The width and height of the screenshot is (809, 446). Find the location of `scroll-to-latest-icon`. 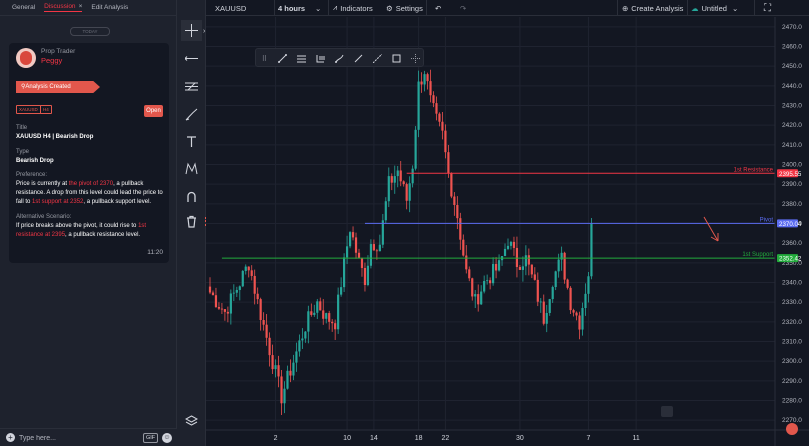

scroll-to-latest-icon is located at coordinates (667, 411).